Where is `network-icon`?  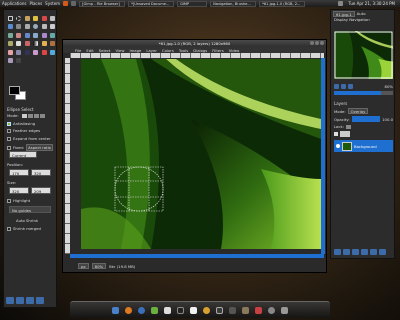
network-icon is located at coordinates (340, 3).